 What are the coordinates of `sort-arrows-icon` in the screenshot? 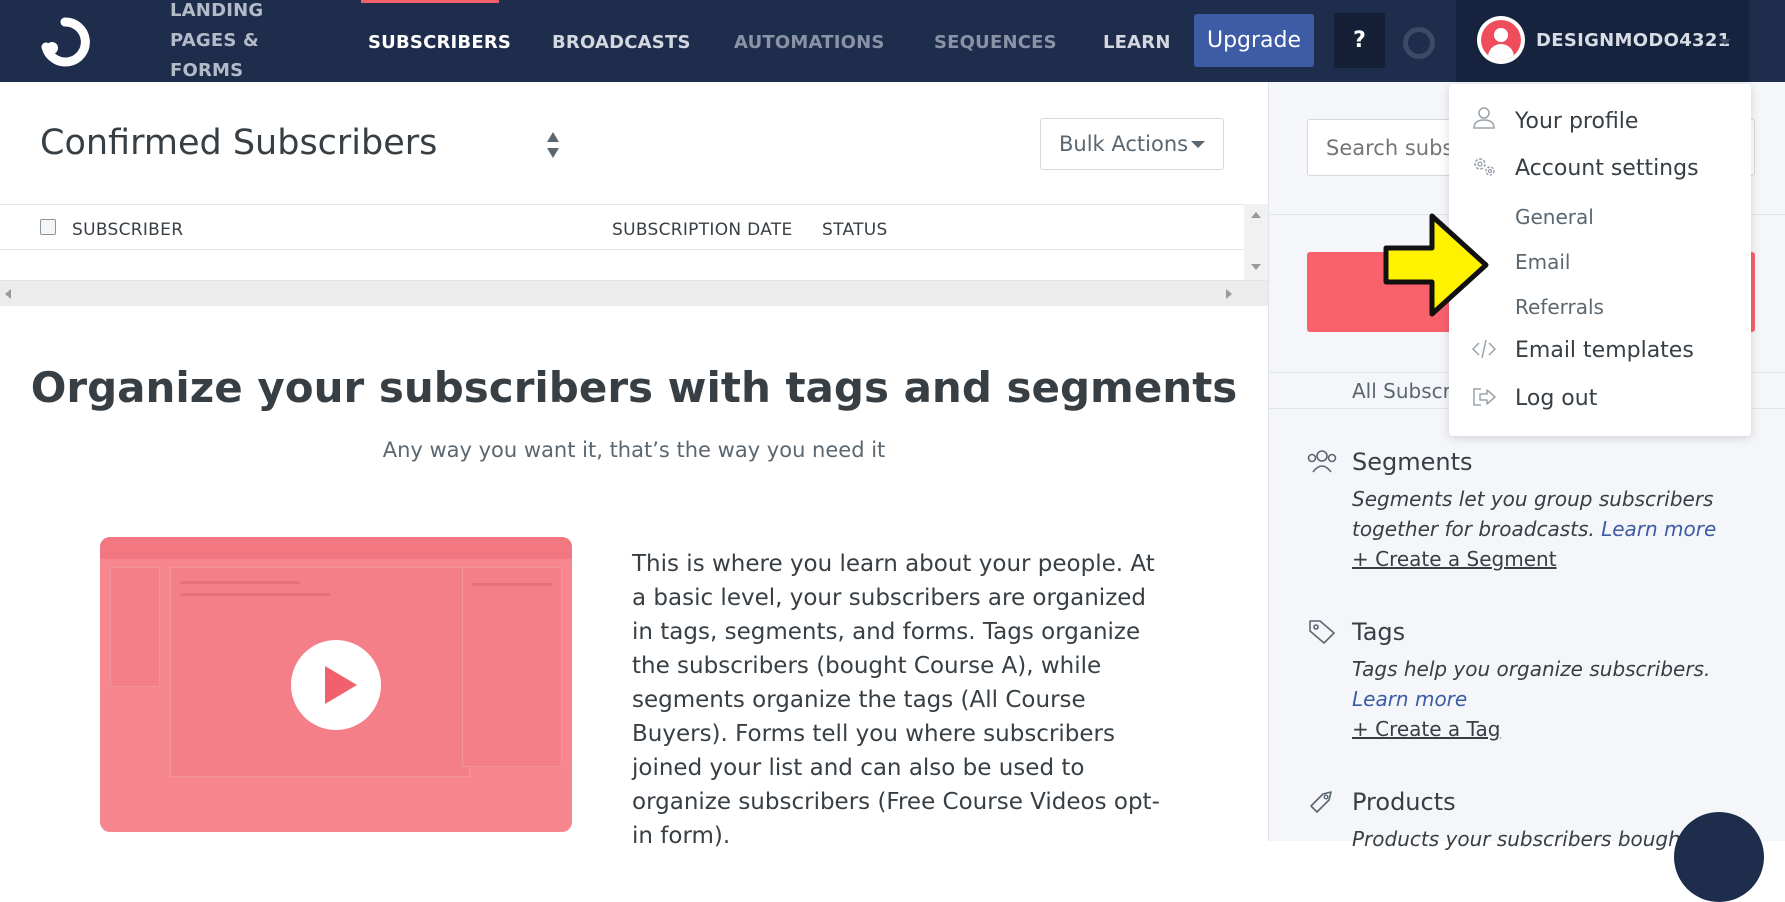 It's located at (553, 145).